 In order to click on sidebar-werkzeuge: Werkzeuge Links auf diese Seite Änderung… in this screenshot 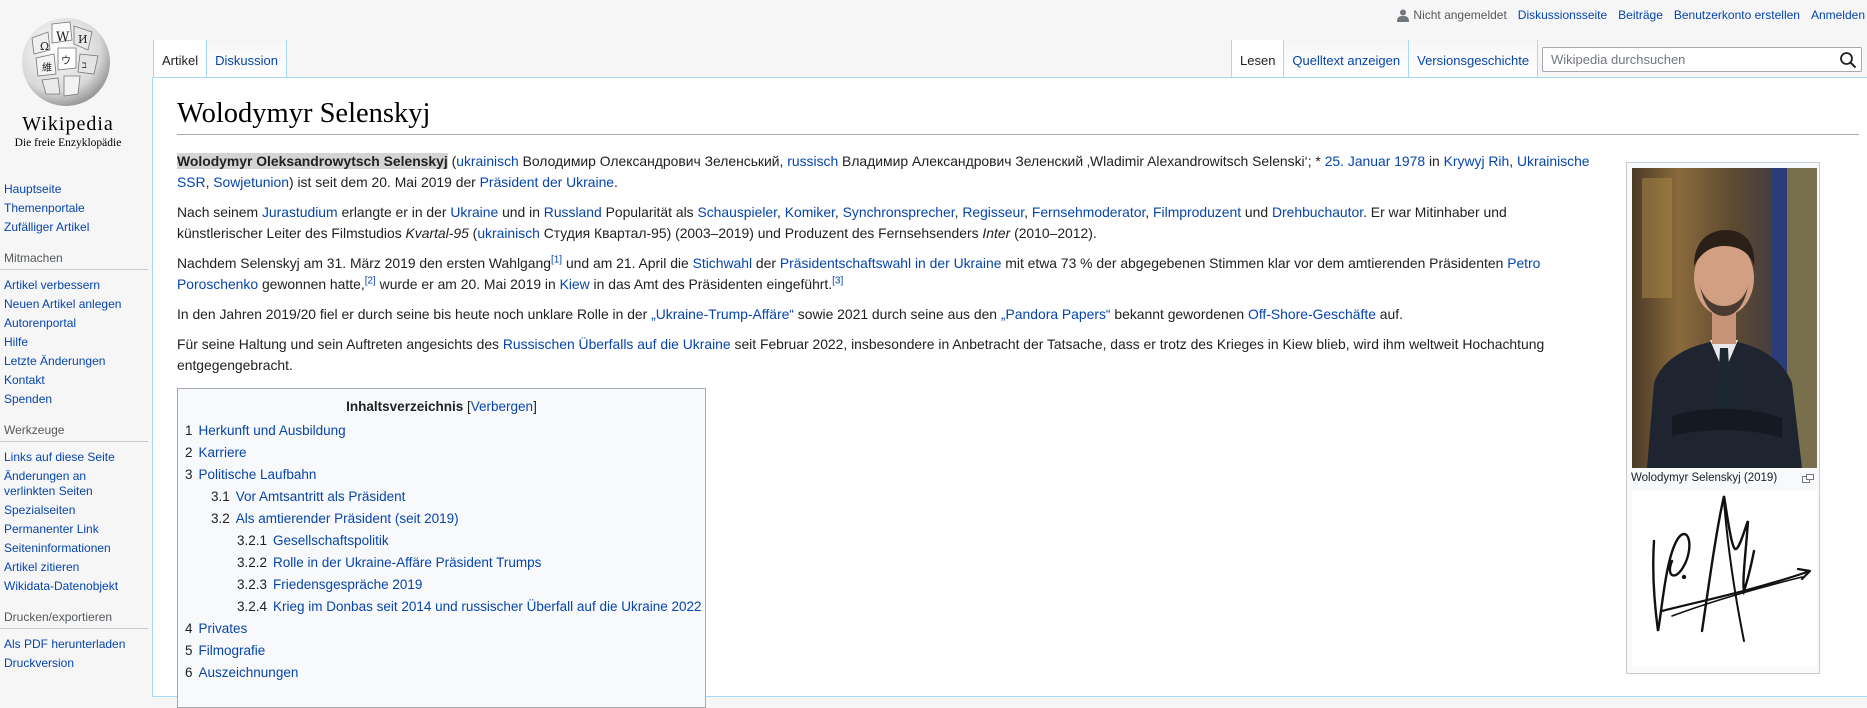, I will do `click(76, 509)`.